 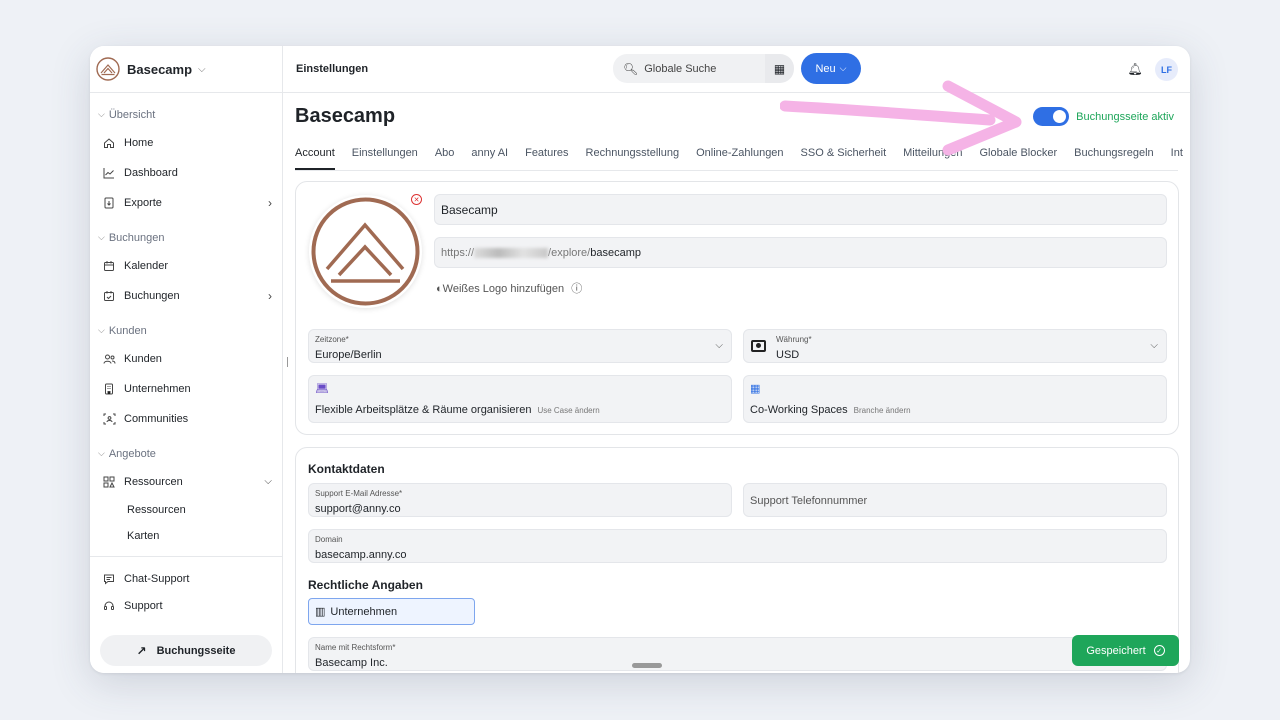 What do you see at coordinates (315, 158) in the screenshot?
I see `tab-account: Account` at bounding box center [315, 158].